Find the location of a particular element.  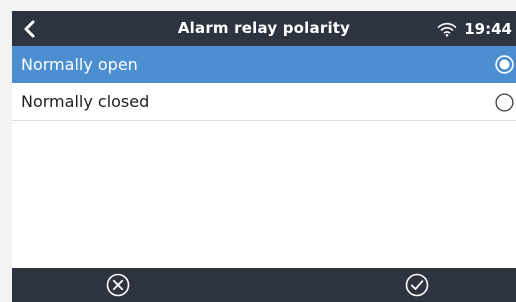

circle-check-icon is located at coordinates (417, 285).